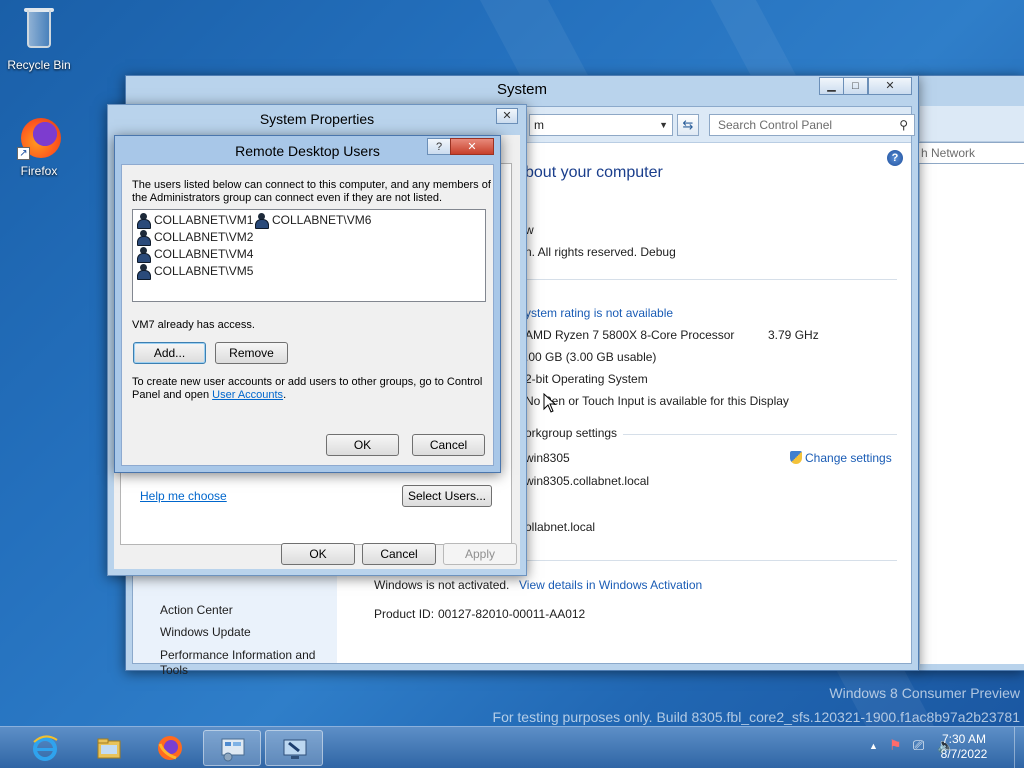 The height and width of the screenshot is (768, 1024). What do you see at coordinates (194, 237) in the screenshot?
I see `list-item: COLLABNET\VM2` at bounding box center [194, 237].